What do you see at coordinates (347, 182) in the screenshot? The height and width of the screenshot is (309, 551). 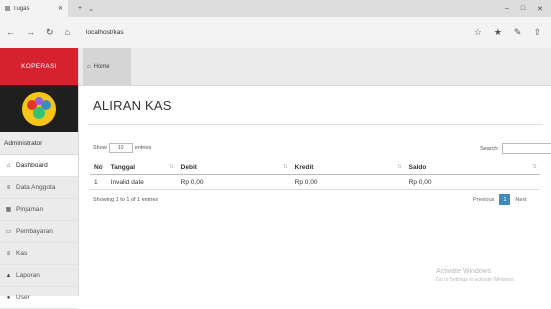 I see `cell-kredit: Rp 0,00` at bounding box center [347, 182].